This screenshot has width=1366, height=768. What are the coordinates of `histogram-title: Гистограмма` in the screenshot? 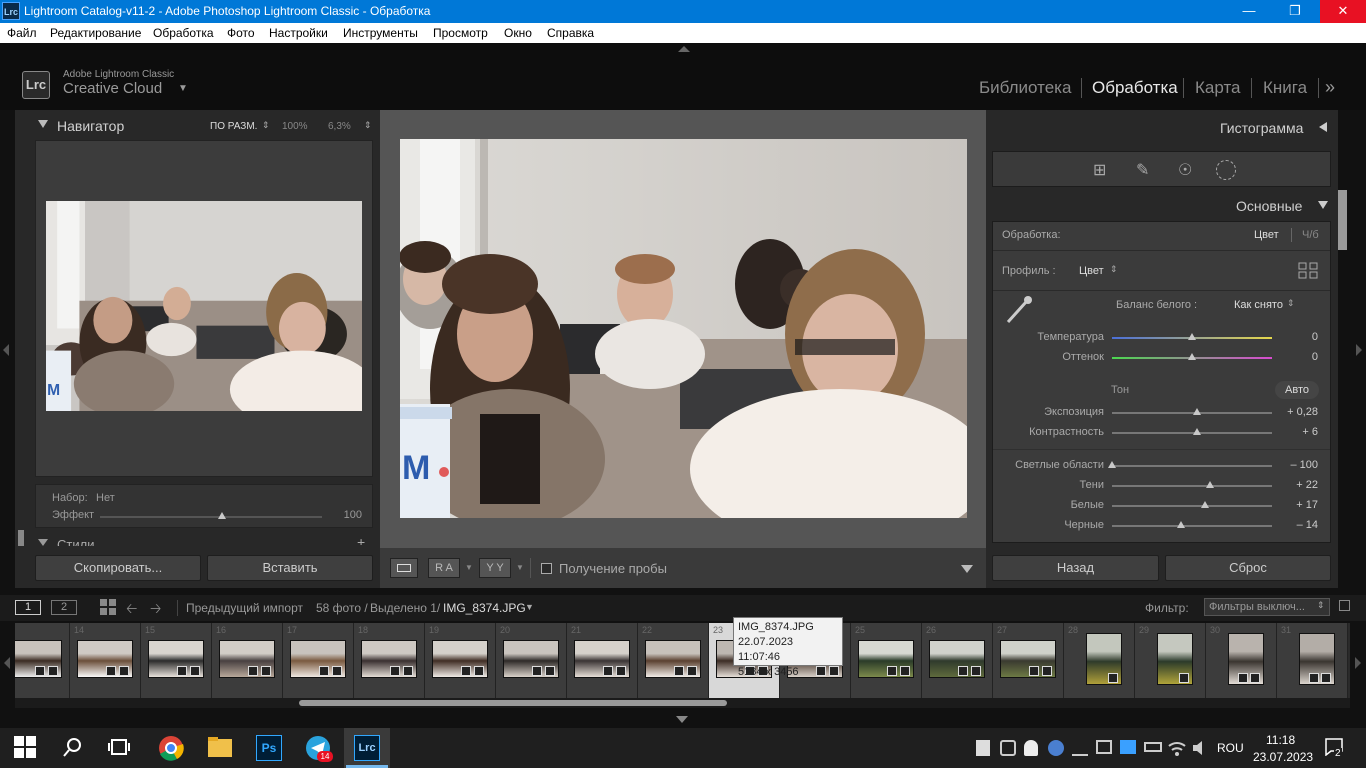 It's located at (1261, 128).